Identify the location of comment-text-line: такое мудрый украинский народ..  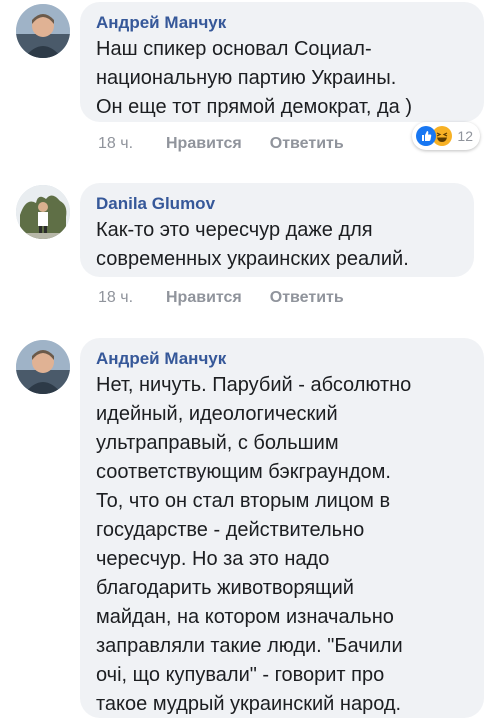
(249, 704).